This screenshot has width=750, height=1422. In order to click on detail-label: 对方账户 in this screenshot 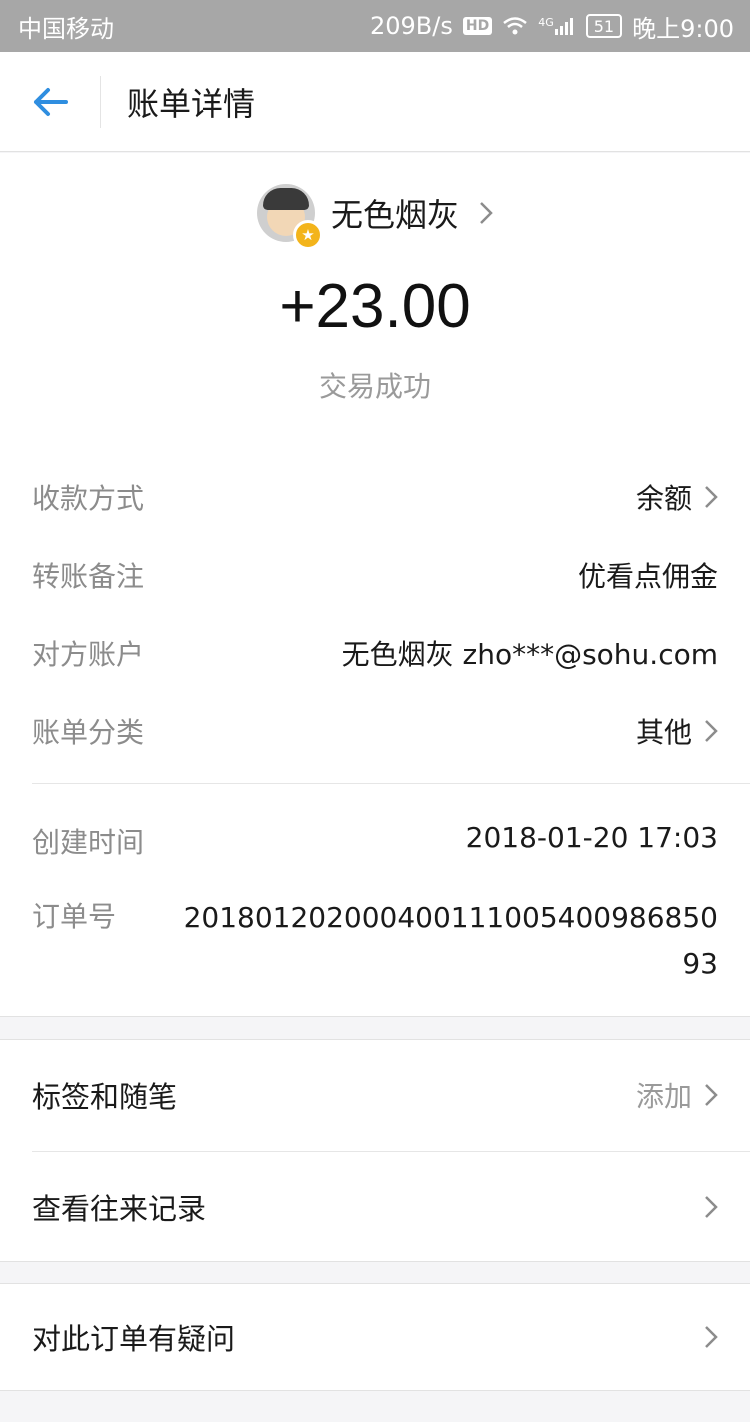, I will do `click(88, 654)`.